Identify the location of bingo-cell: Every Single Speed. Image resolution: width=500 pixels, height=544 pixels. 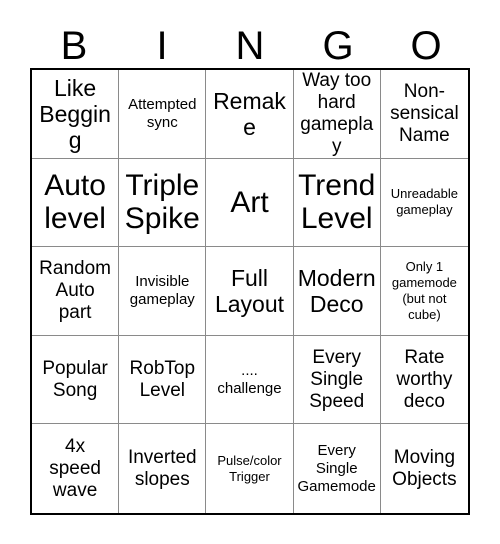
(337, 380).